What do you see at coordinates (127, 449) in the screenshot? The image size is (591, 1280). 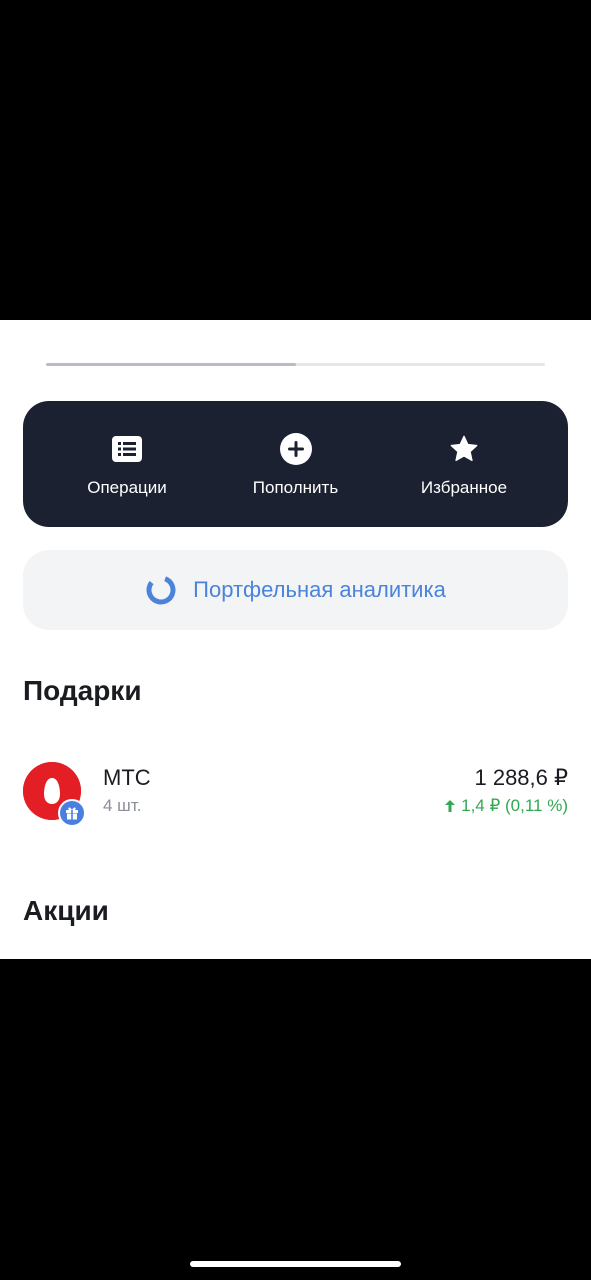 I see `list-icon` at bounding box center [127, 449].